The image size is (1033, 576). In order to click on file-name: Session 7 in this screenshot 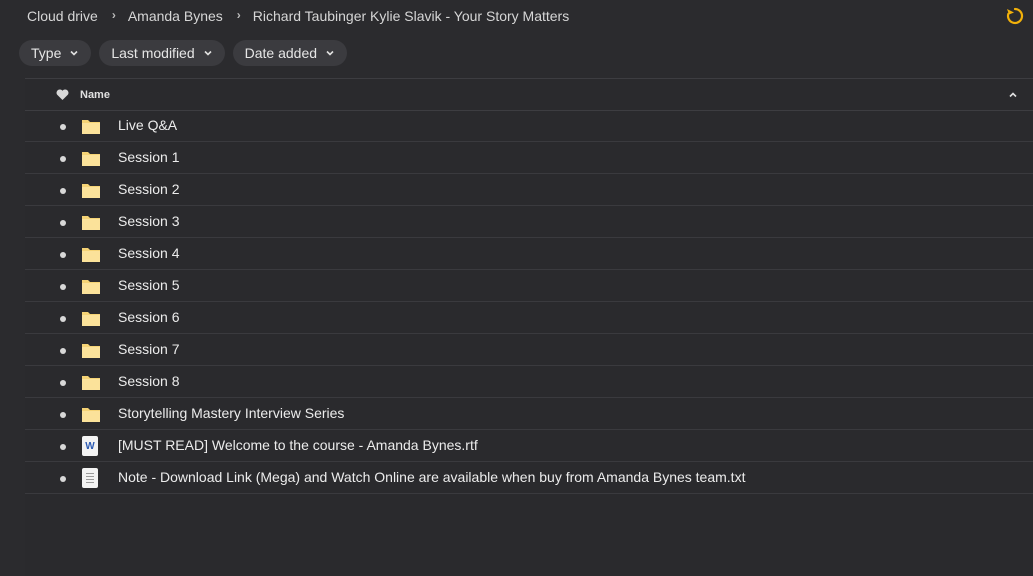, I will do `click(149, 349)`.